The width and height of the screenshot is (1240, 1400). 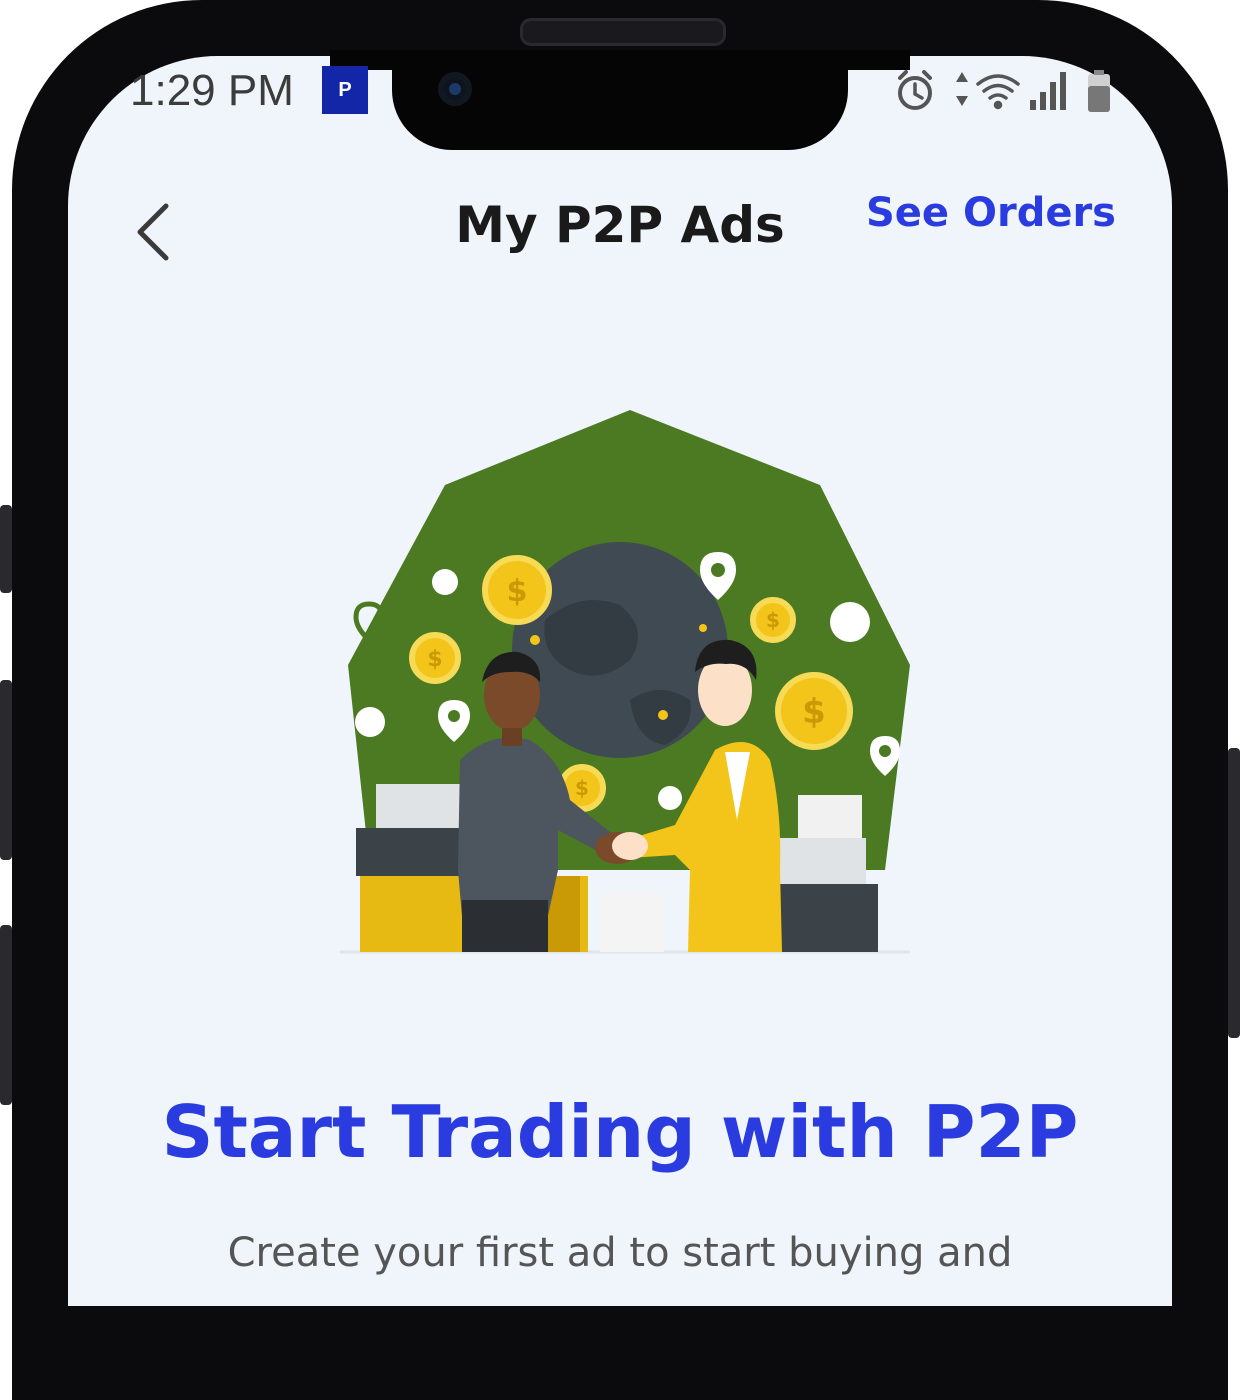 What do you see at coordinates (620, 1253) in the screenshot?
I see `empty-state-description: Create your first ad to start buying and` at bounding box center [620, 1253].